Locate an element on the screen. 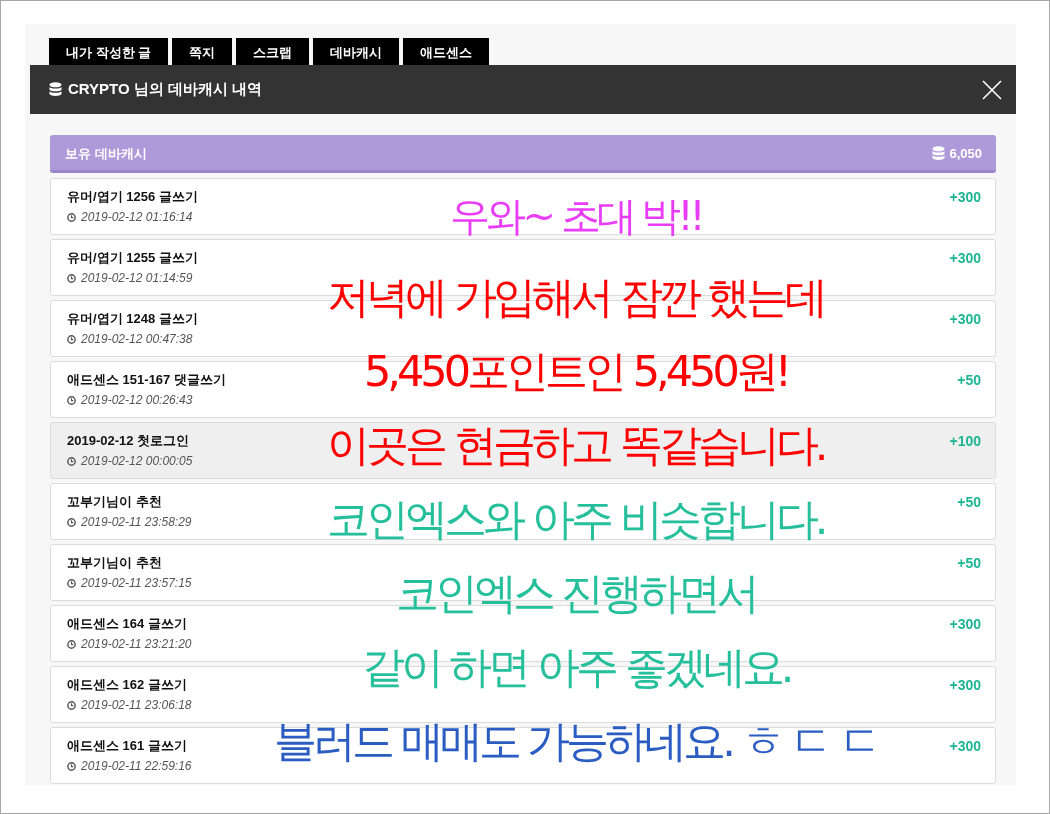 The image size is (1050, 814). annotation-text: 5,450포인트인 5,450원! is located at coordinates (576, 371).